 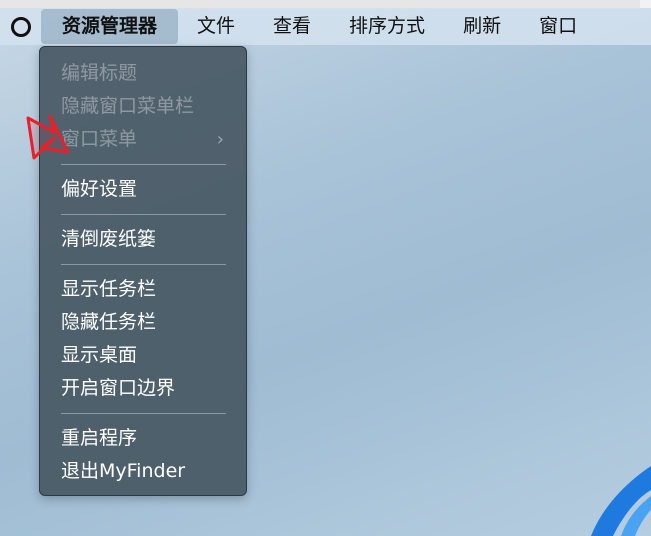 I want to click on menu-item-quit: 退出MyFinder, so click(x=143, y=471).